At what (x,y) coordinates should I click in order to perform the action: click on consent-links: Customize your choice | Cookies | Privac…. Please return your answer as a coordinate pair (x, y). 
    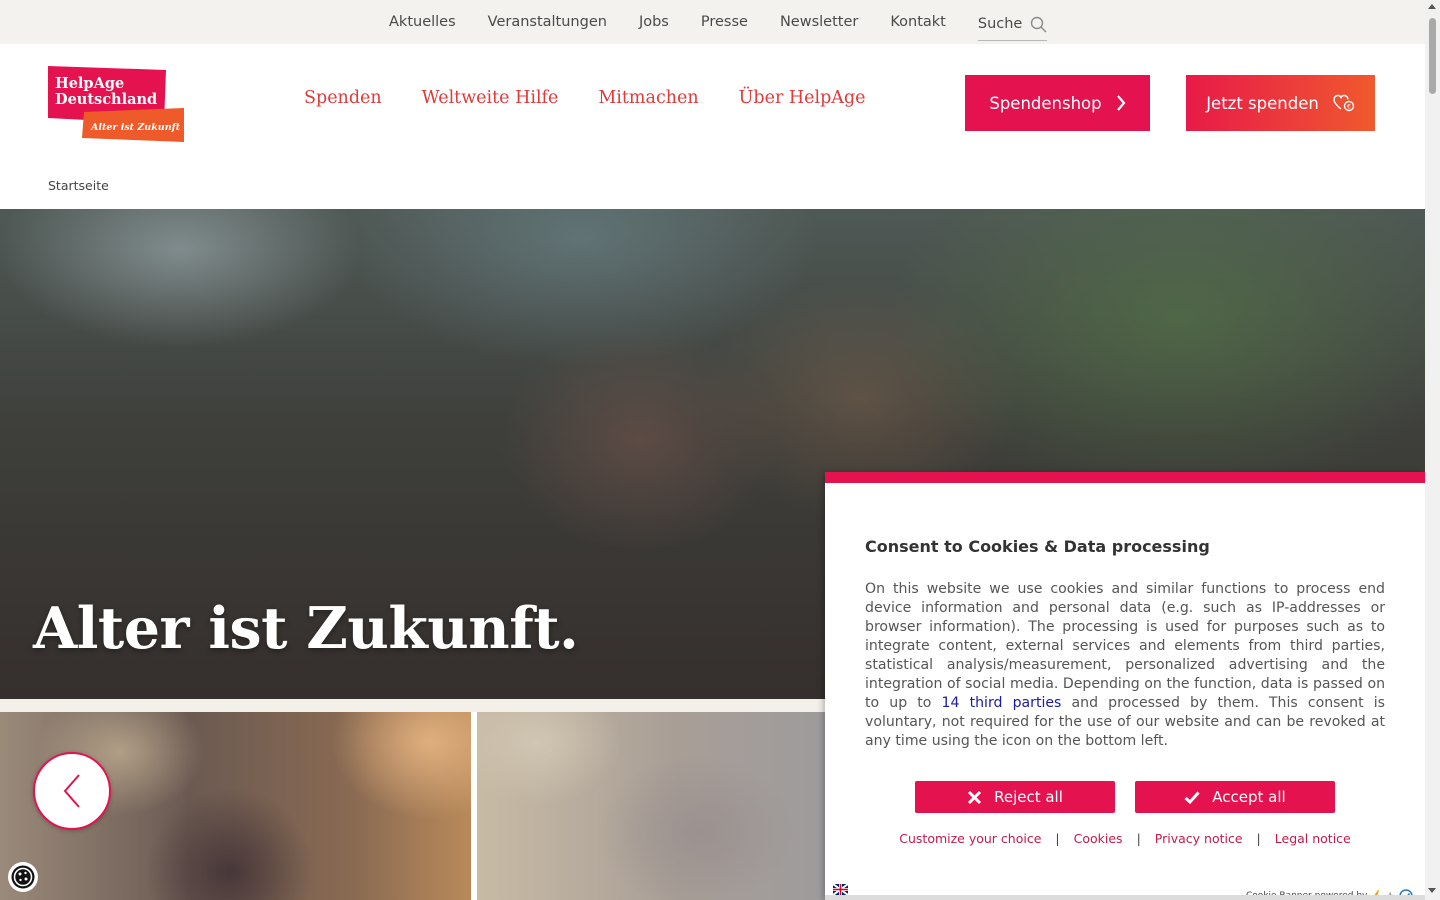
    Looking at the image, I should click on (1125, 838).